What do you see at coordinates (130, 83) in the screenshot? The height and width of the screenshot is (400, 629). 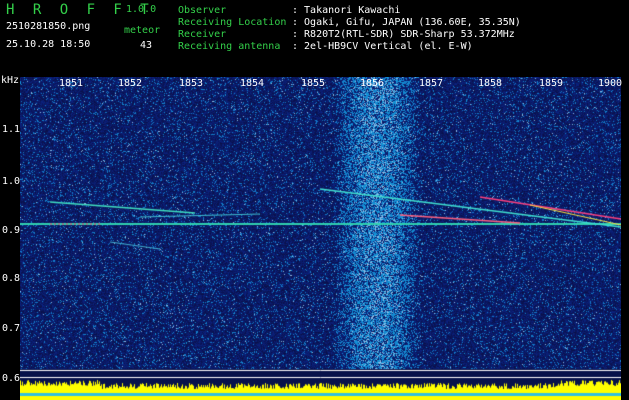 I see `time-tick: 1852` at bounding box center [130, 83].